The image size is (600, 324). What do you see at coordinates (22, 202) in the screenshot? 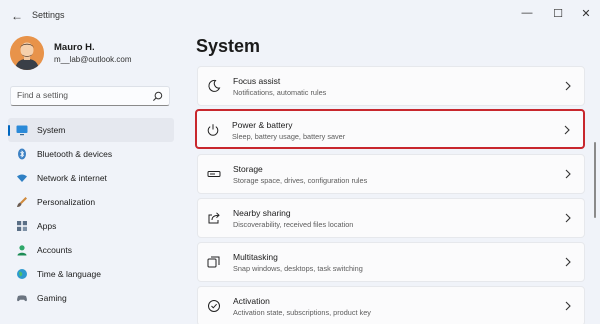
I see `brush-icon` at bounding box center [22, 202].